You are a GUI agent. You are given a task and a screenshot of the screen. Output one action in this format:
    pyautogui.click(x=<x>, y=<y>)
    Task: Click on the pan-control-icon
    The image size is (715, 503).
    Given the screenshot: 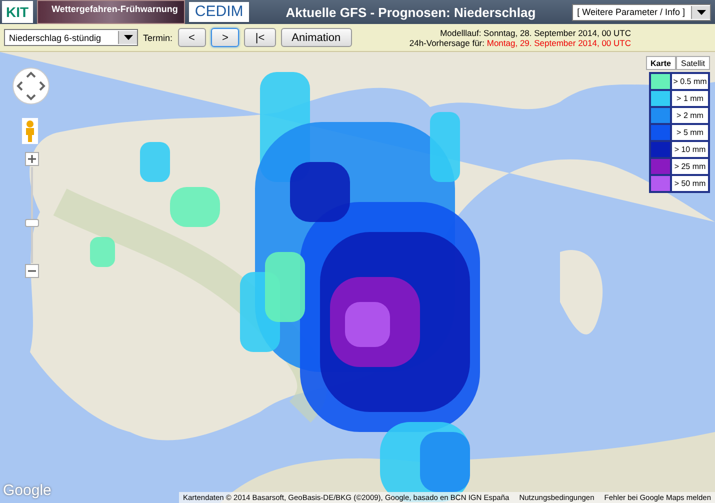 What is the action you would take?
    pyautogui.click(x=31, y=86)
    